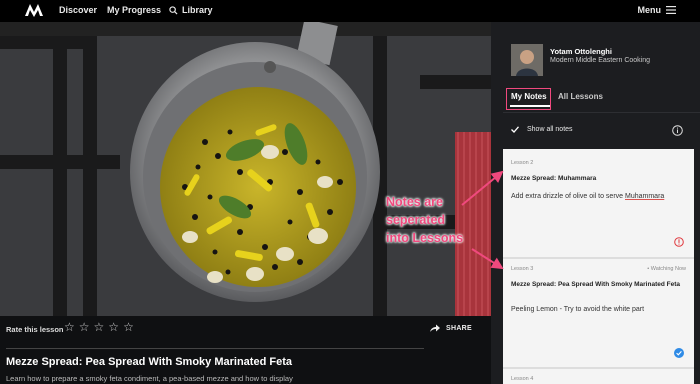 The image size is (700, 384). Describe the element at coordinates (581, 51) in the screenshot. I see `instructor-name: Yotam Ottolenghi` at that location.